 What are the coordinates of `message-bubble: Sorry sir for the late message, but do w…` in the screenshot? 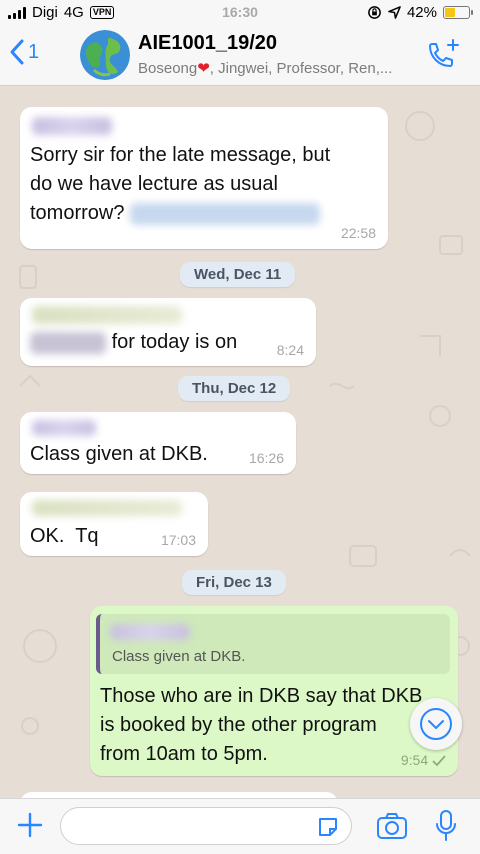 It's located at (204, 178).